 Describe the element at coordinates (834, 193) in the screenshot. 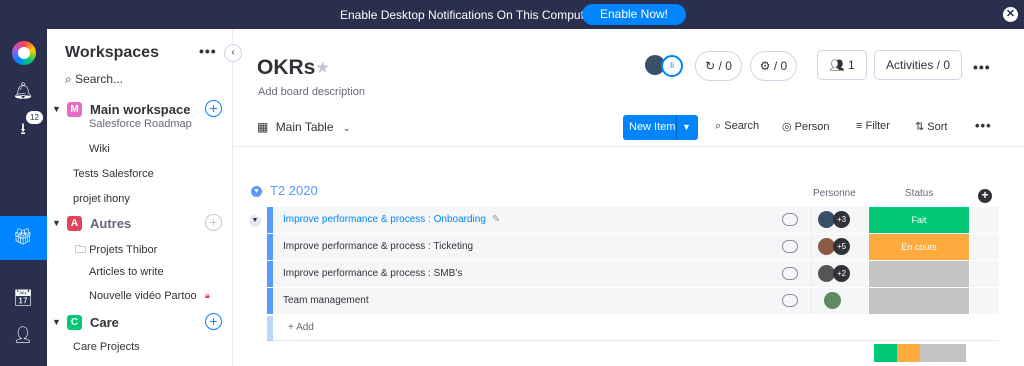

I see `column-header-person: Personne` at that location.